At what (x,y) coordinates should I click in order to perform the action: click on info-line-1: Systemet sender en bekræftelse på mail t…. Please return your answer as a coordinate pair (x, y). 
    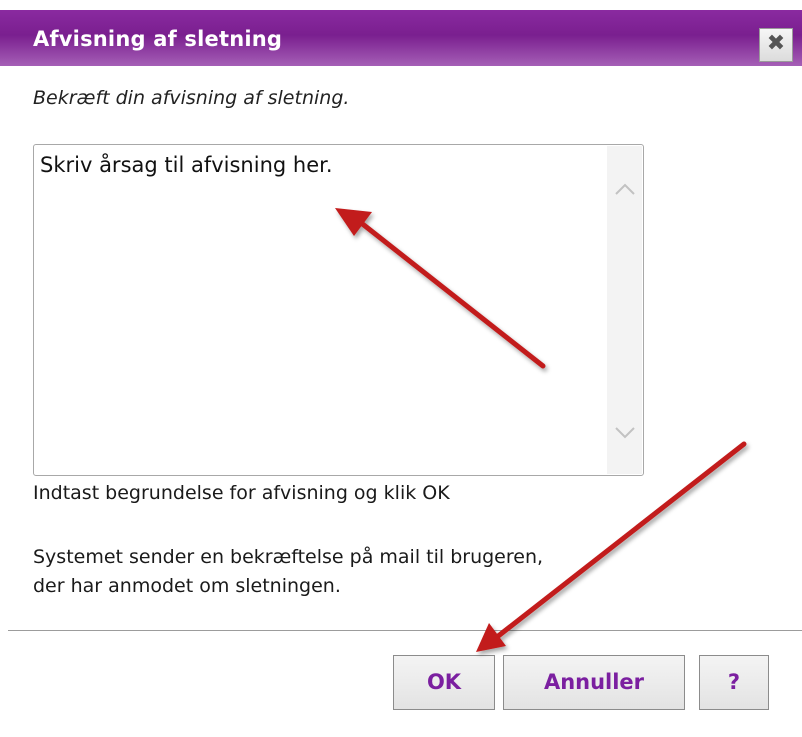
    Looking at the image, I should click on (288, 557).